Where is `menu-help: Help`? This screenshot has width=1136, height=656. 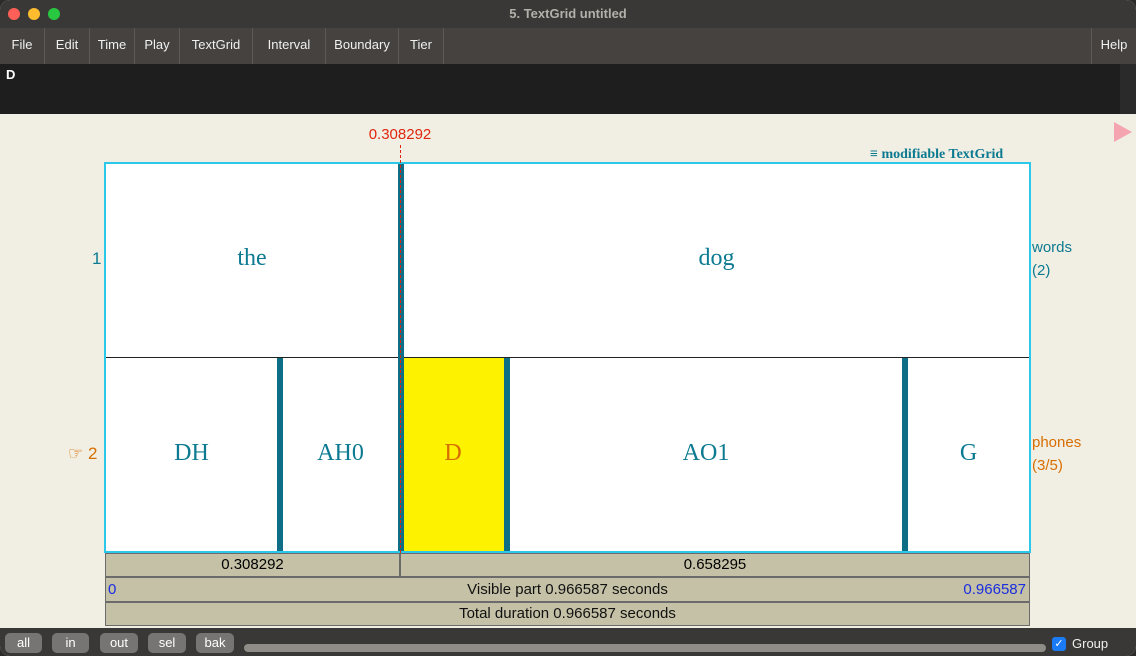 menu-help: Help is located at coordinates (1113, 46).